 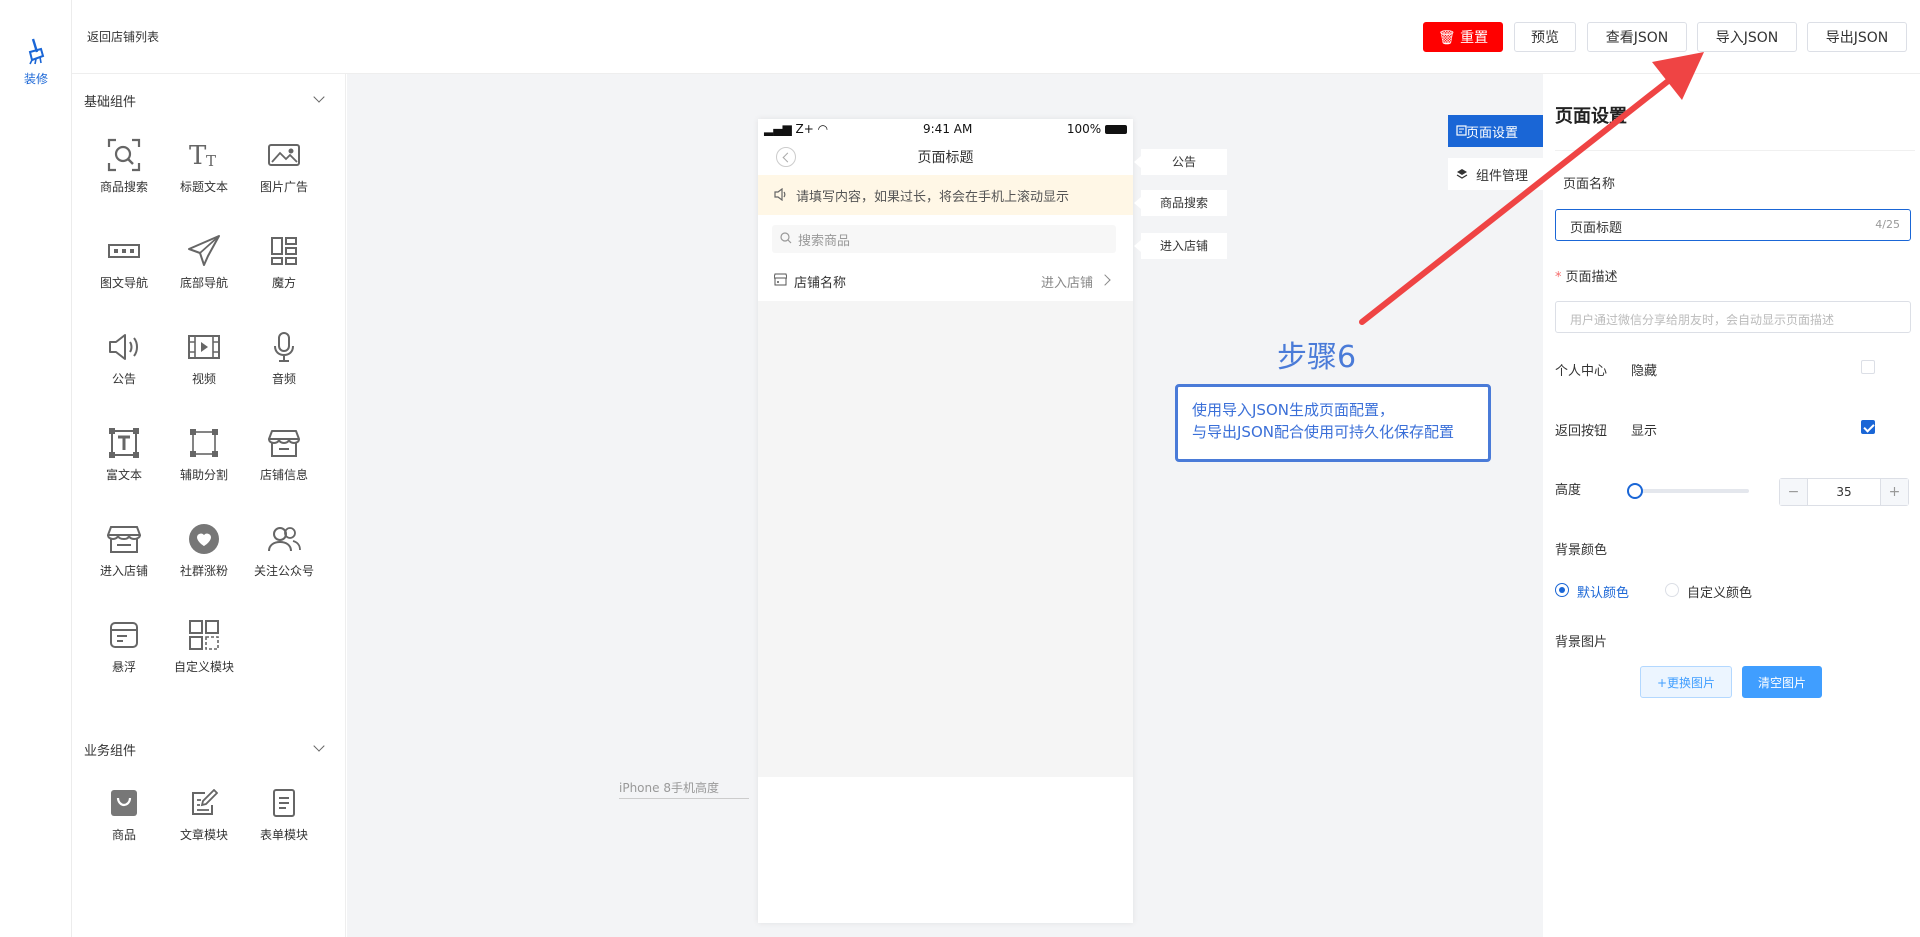 I want to click on height-slider-thumb, so click(x=1635, y=491).